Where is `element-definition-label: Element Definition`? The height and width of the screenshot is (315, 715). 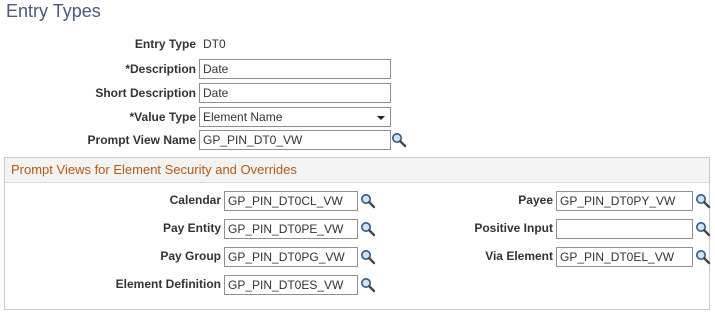
element-definition-label: Element Definition is located at coordinates (168, 284).